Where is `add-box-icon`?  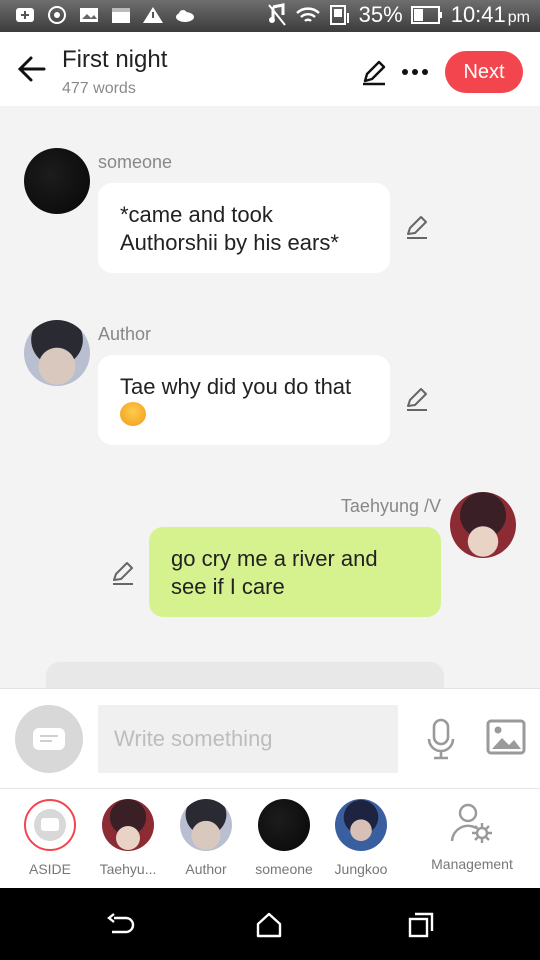 add-box-icon is located at coordinates (25, 15).